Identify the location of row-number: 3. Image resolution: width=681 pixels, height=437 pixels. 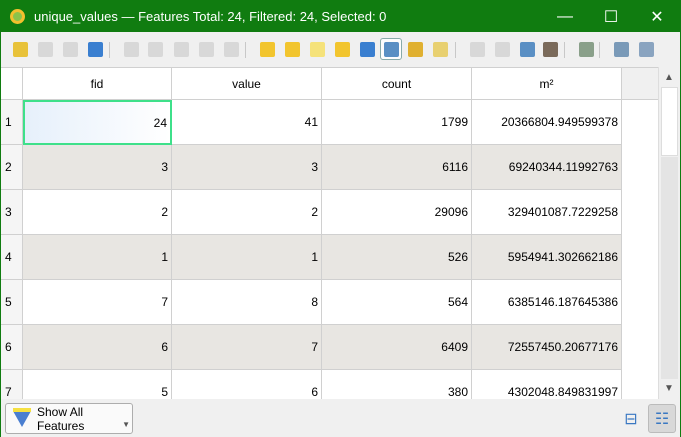
(12, 212).